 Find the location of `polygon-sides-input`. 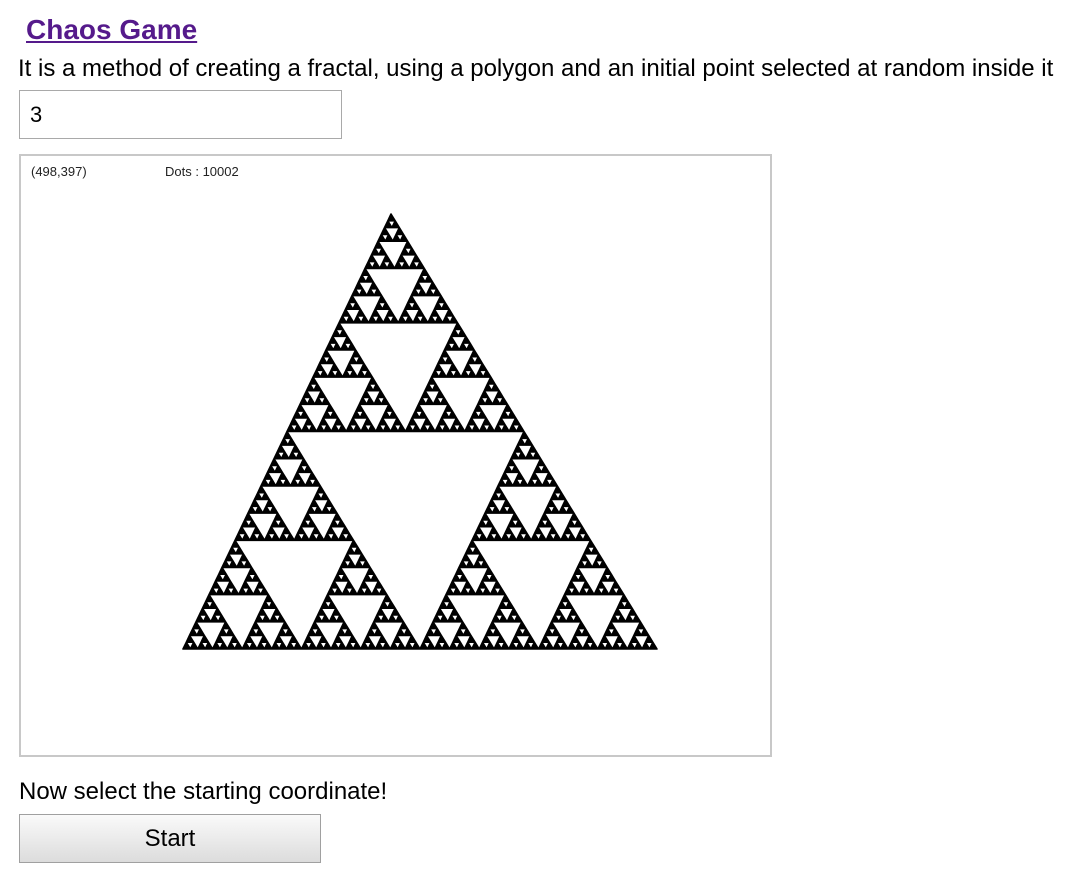

polygon-sides-input is located at coordinates (180, 114).